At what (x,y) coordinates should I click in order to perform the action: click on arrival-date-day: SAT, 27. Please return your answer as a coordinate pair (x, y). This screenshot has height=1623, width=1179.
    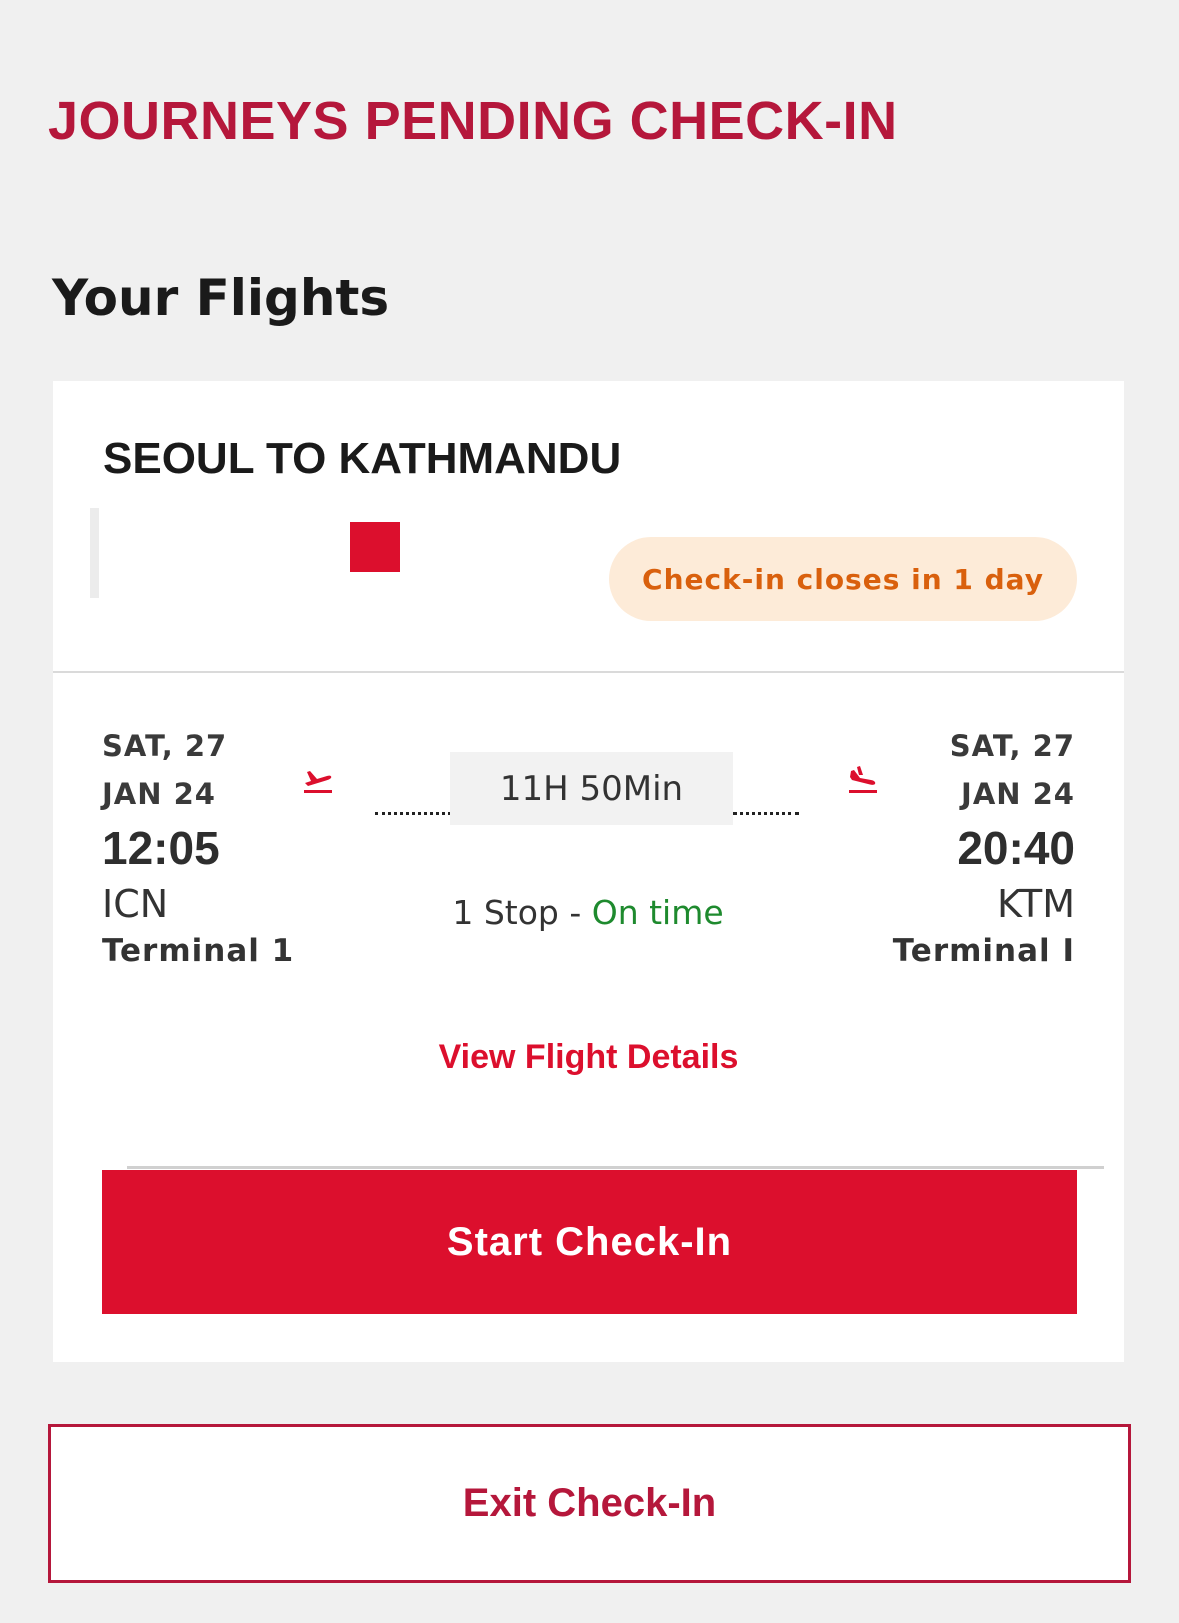
    Looking at the image, I should click on (1012, 746).